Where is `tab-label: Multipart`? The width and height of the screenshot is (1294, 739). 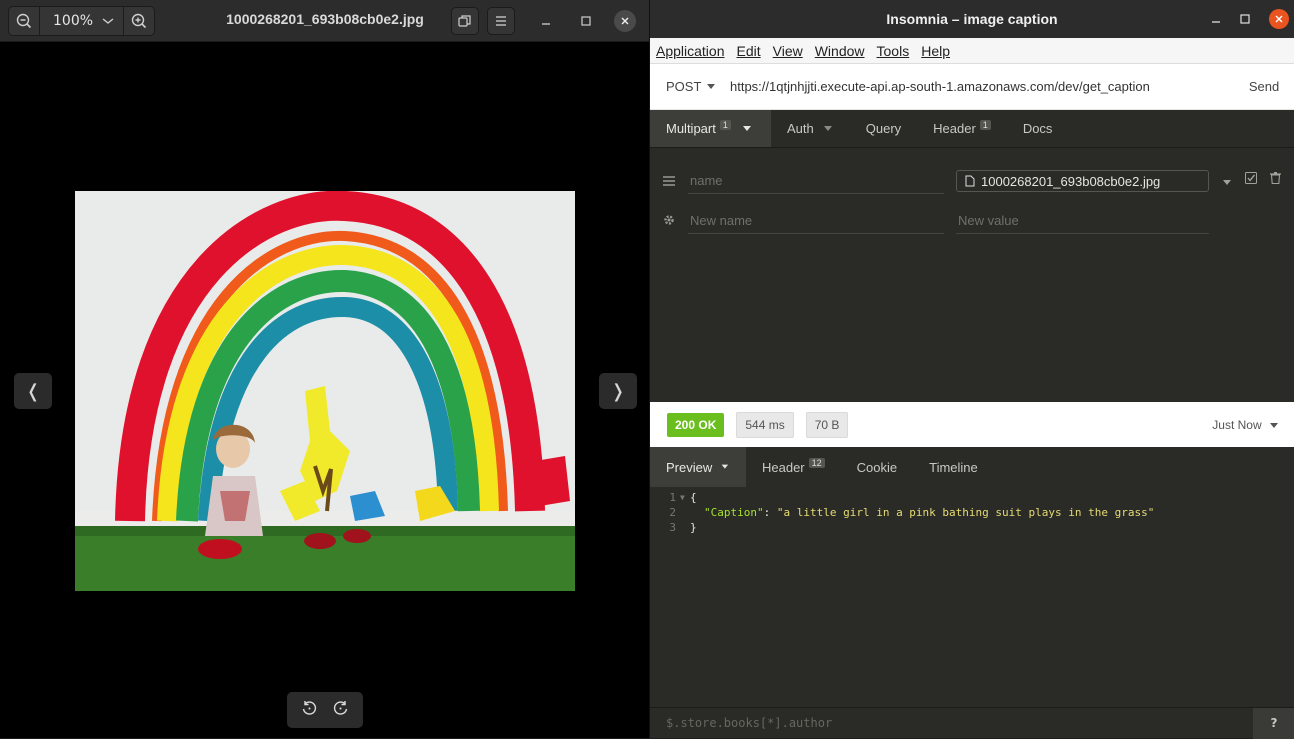
tab-label: Multipart is located at coordinates (691, 128).